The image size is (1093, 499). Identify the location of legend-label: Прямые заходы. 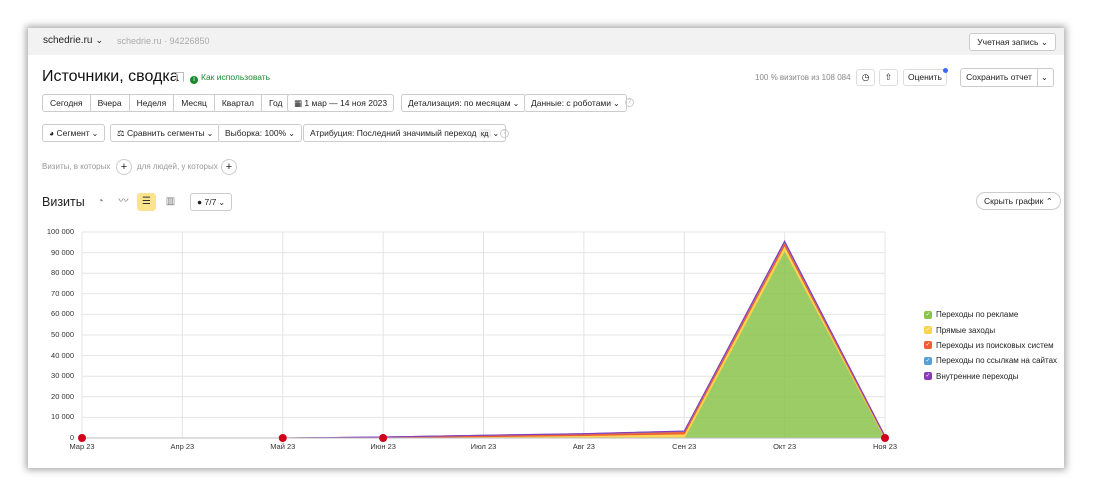
(966, 330).